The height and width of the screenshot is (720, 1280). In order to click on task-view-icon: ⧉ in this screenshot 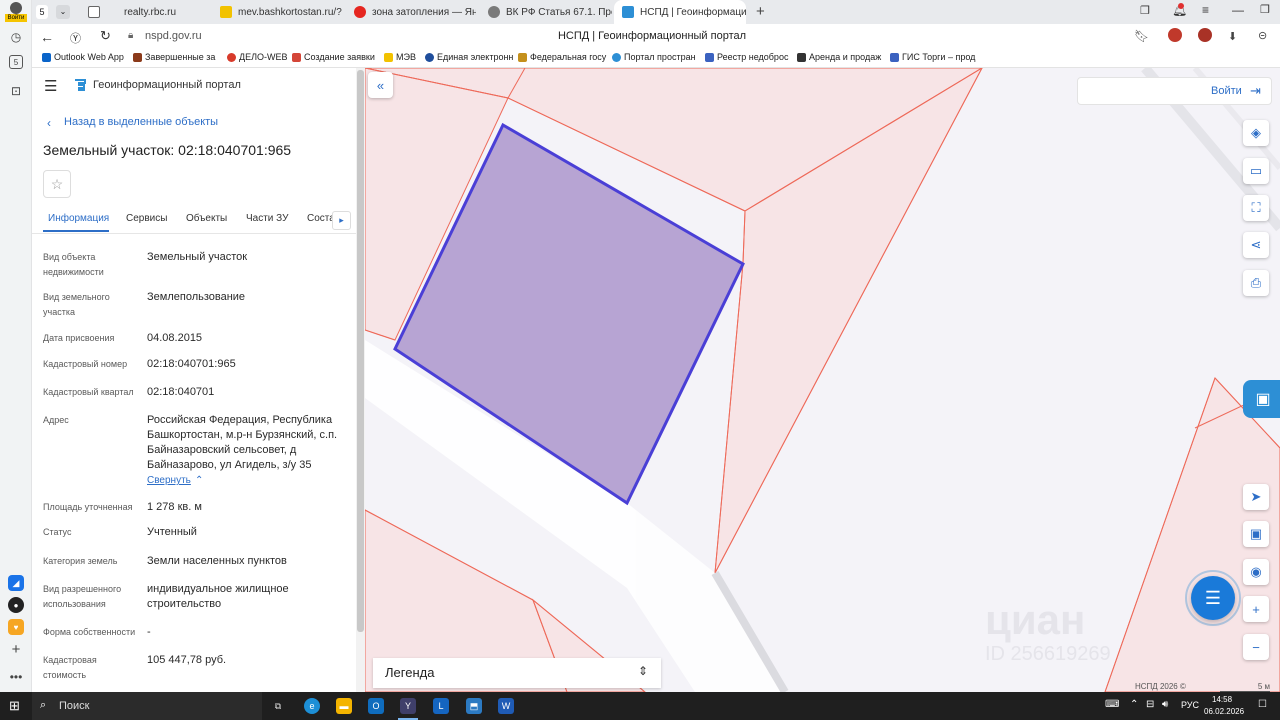, I will do `click(278, 706)`.